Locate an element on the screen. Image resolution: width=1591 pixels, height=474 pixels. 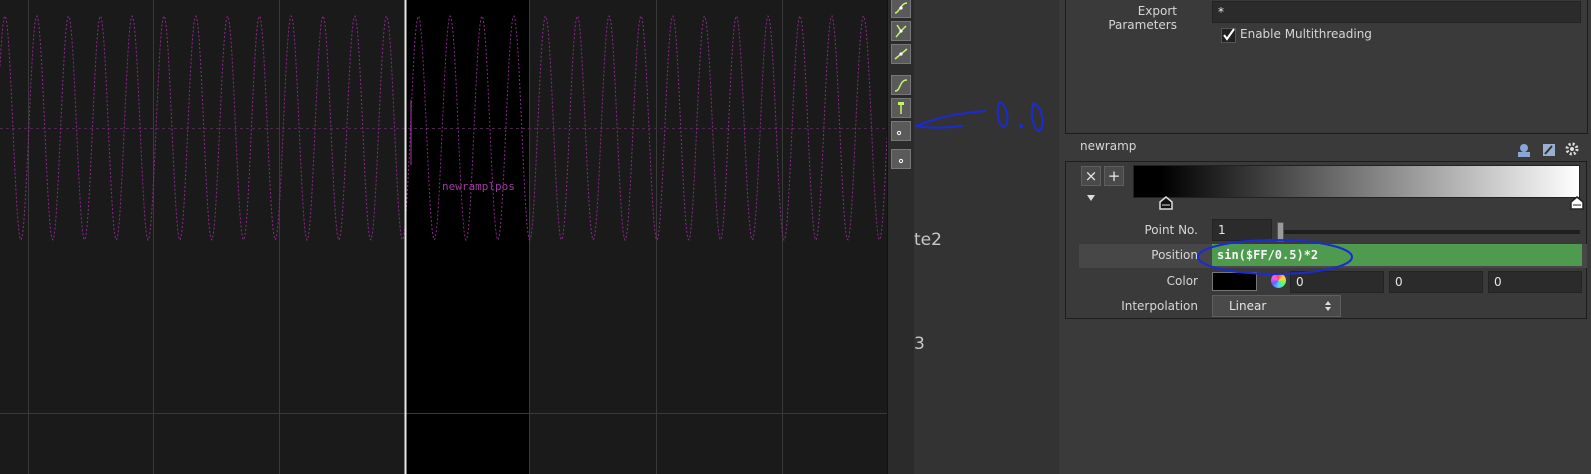
bezier-tangent-icon is located at coordinates (901, 8).